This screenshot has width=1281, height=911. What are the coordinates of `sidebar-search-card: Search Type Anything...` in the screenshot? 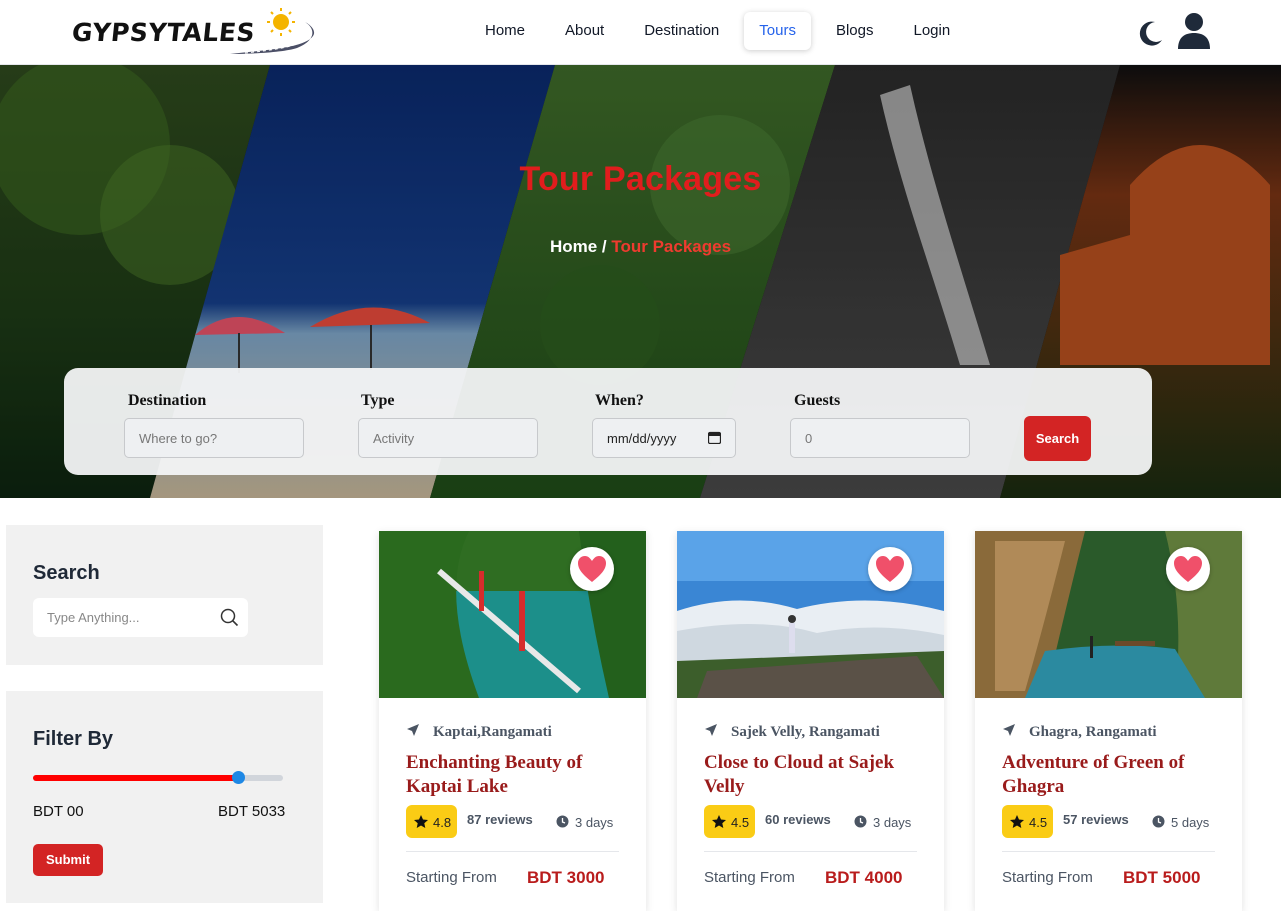 It's located at (164, 595).